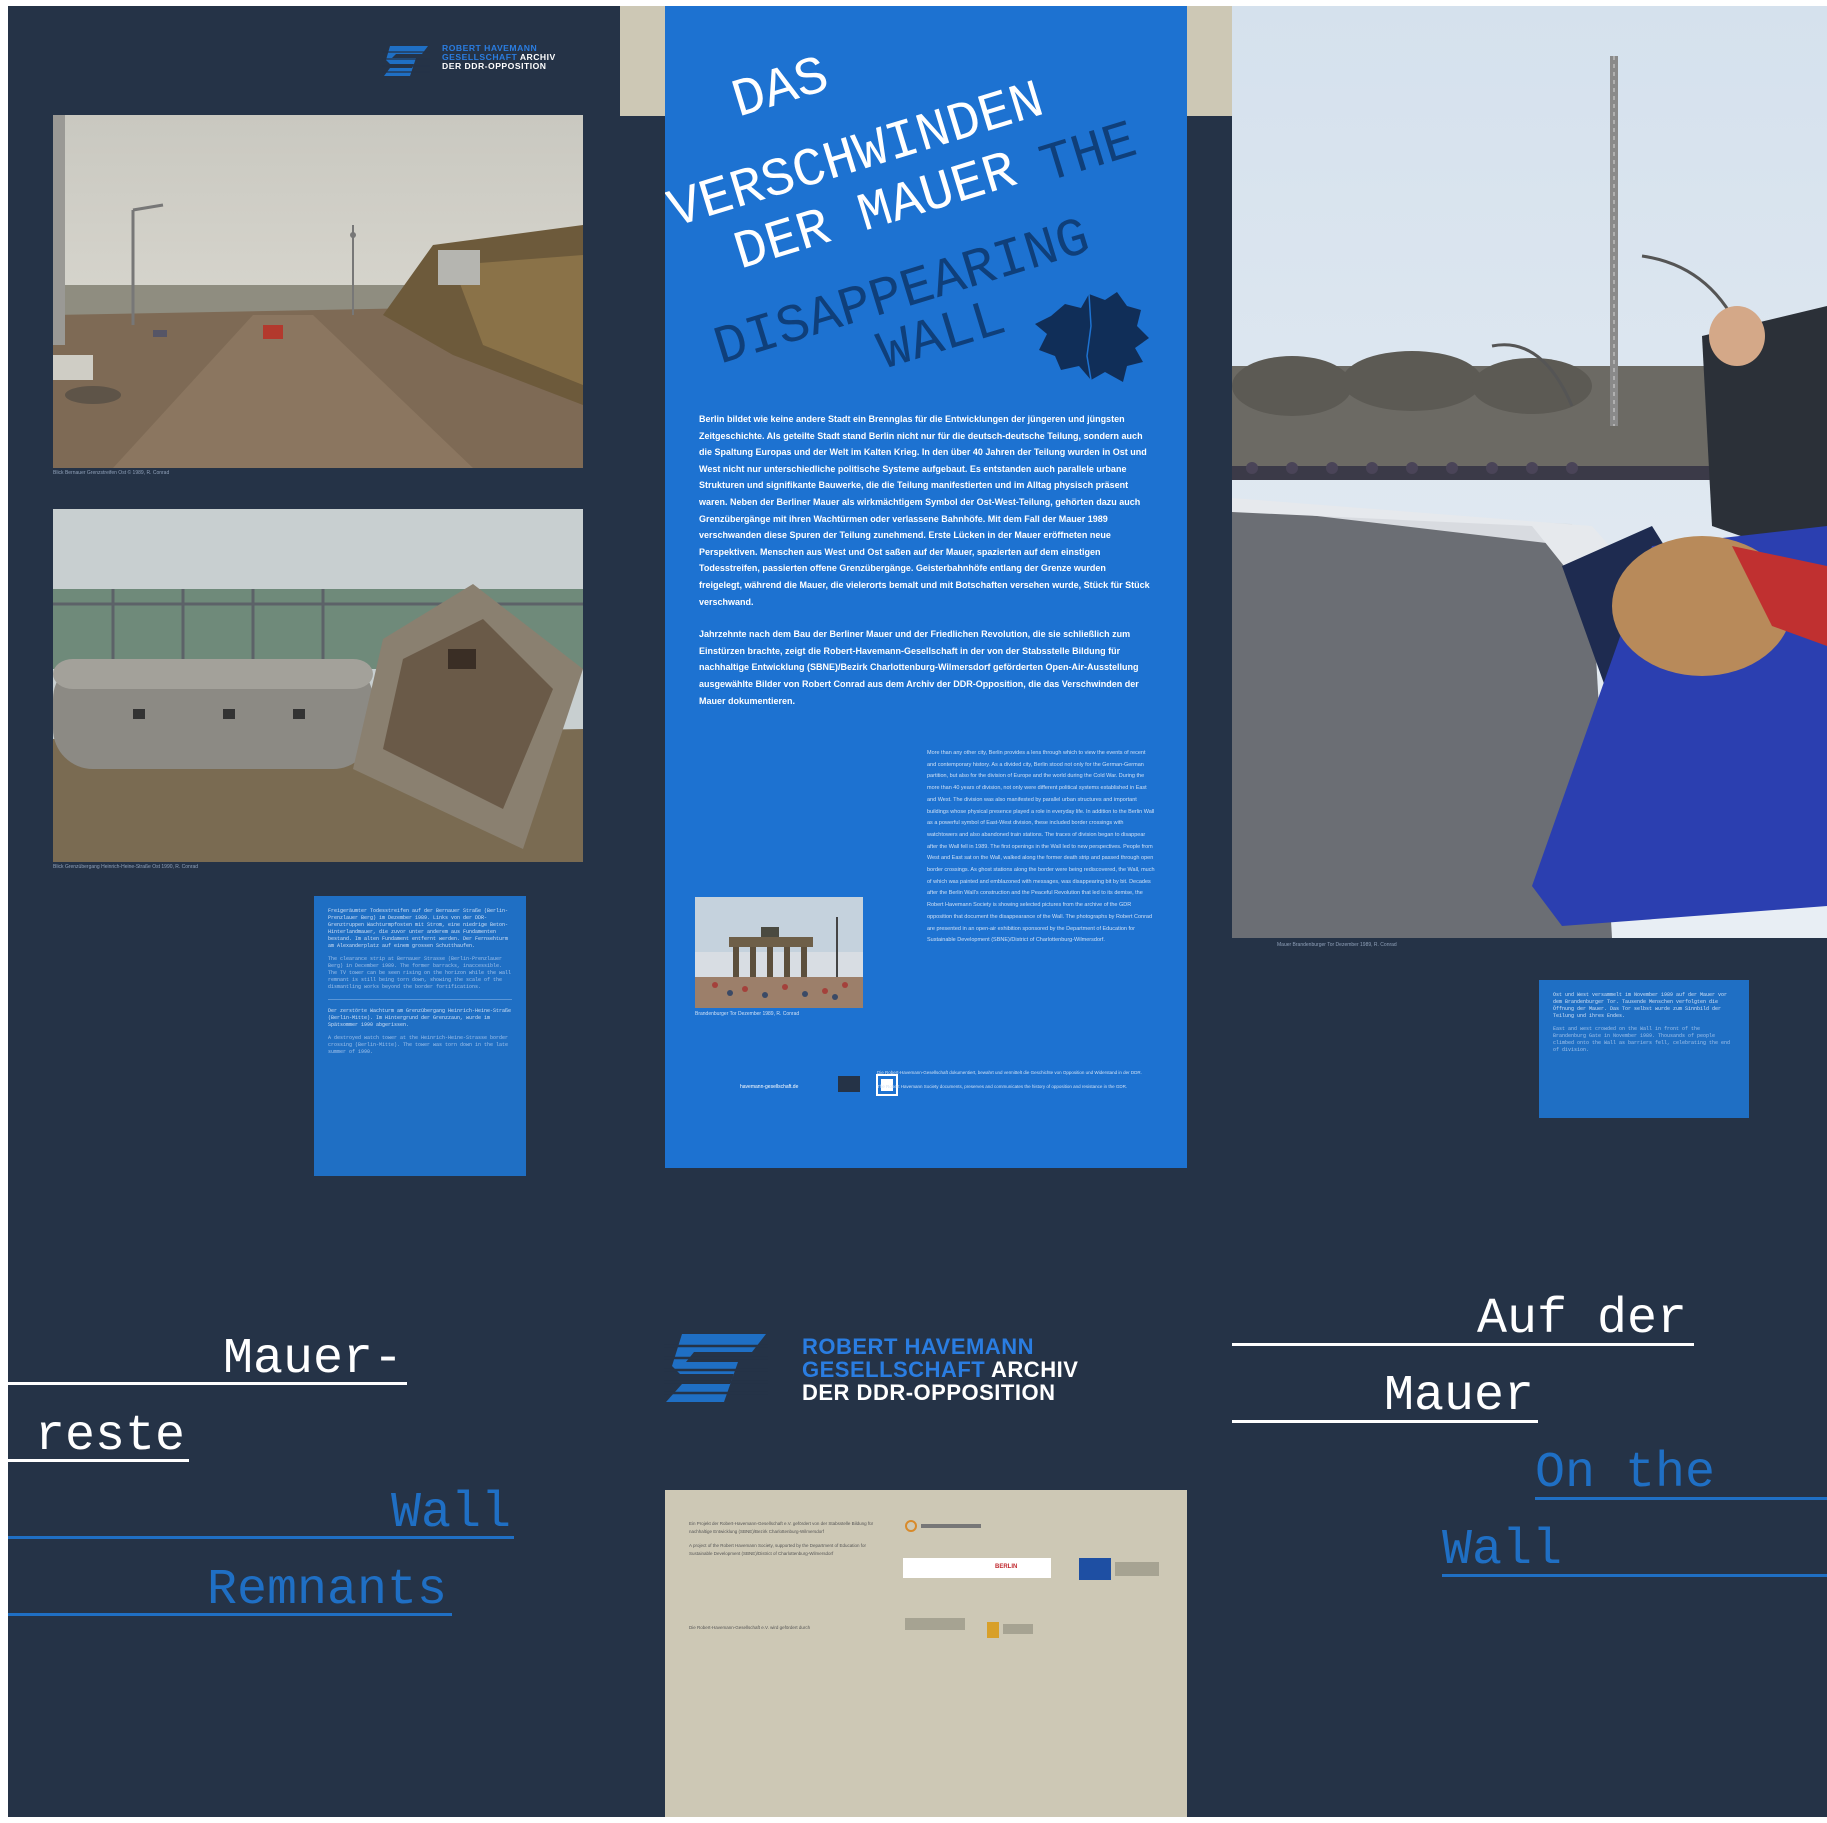 The height and width of the screenshot is (1823, 1827). Describe the element at coordinates (110, 1436) in the screenshot. I see `title-mauerreste-2: reste` at that location.